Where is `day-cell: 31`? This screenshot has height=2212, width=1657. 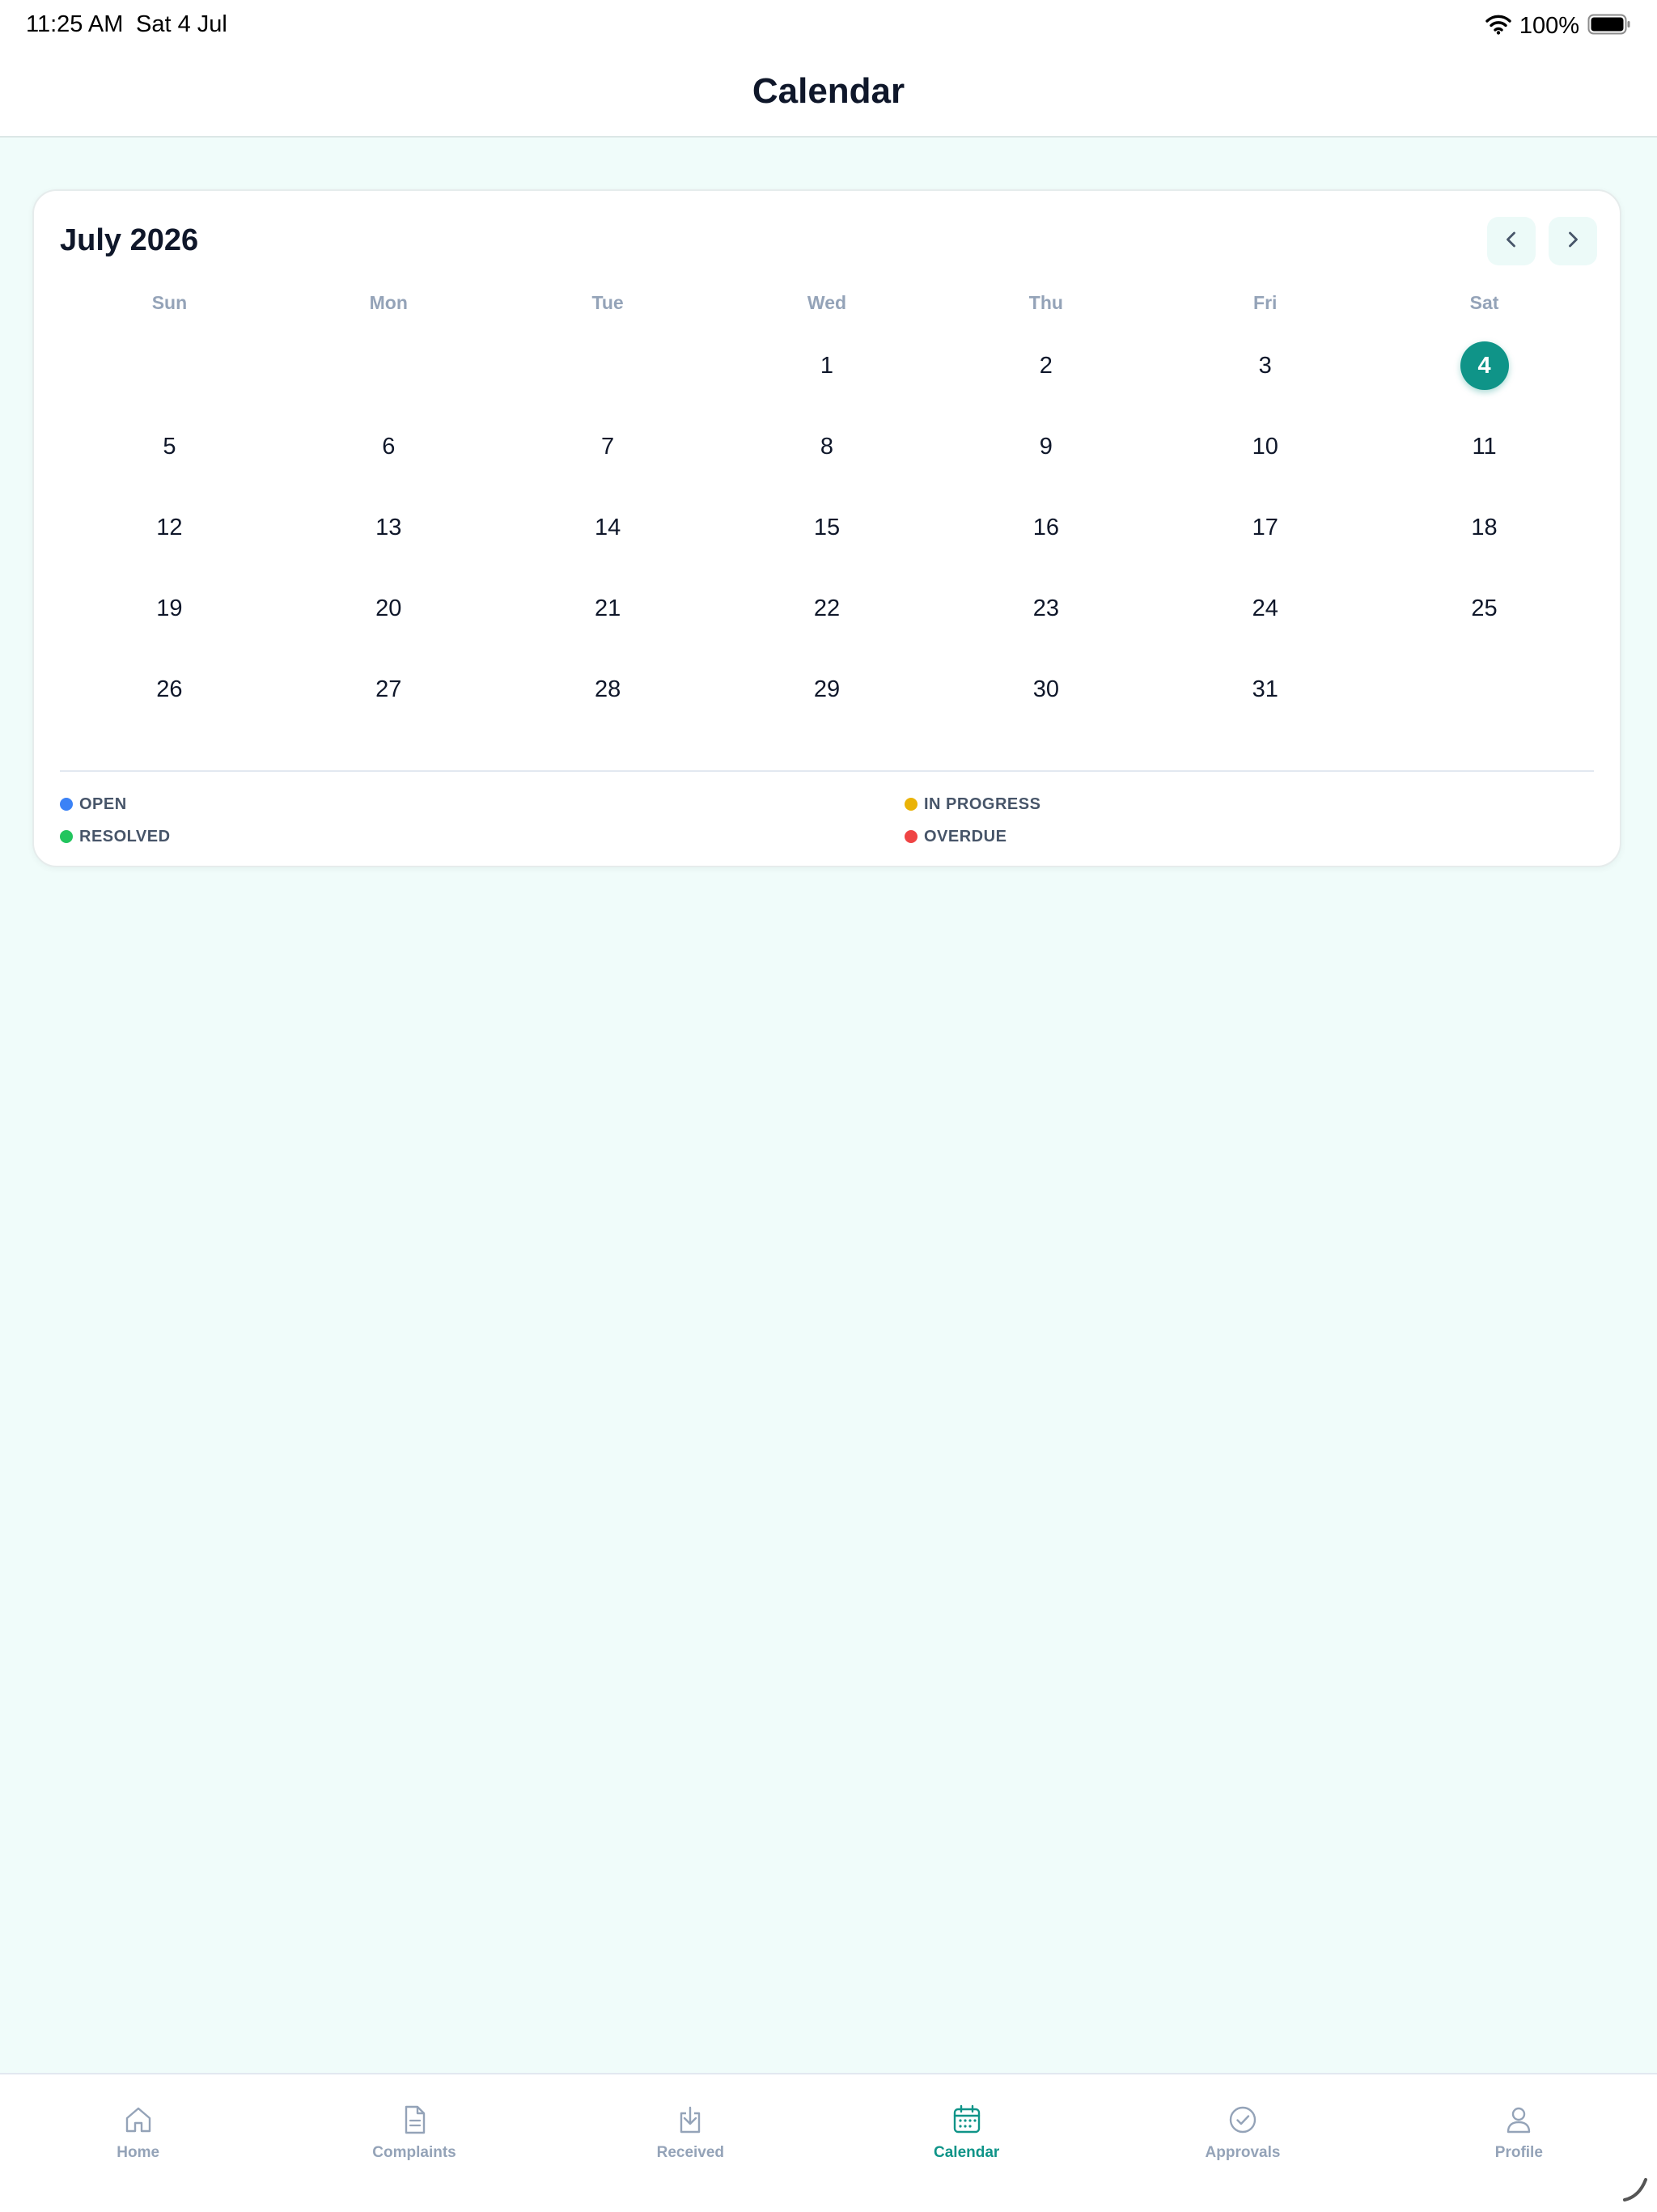 day-cell: 31 is located at coordinates (1265, 689).